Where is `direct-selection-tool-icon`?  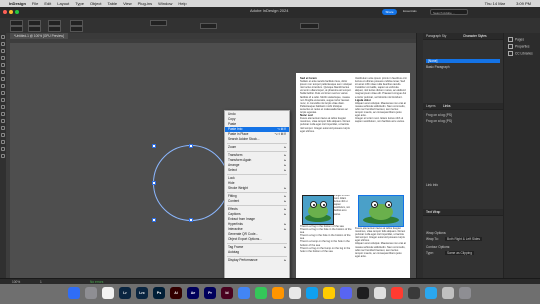
direct-selection-tool-icon is located at coordinates (3, 44).